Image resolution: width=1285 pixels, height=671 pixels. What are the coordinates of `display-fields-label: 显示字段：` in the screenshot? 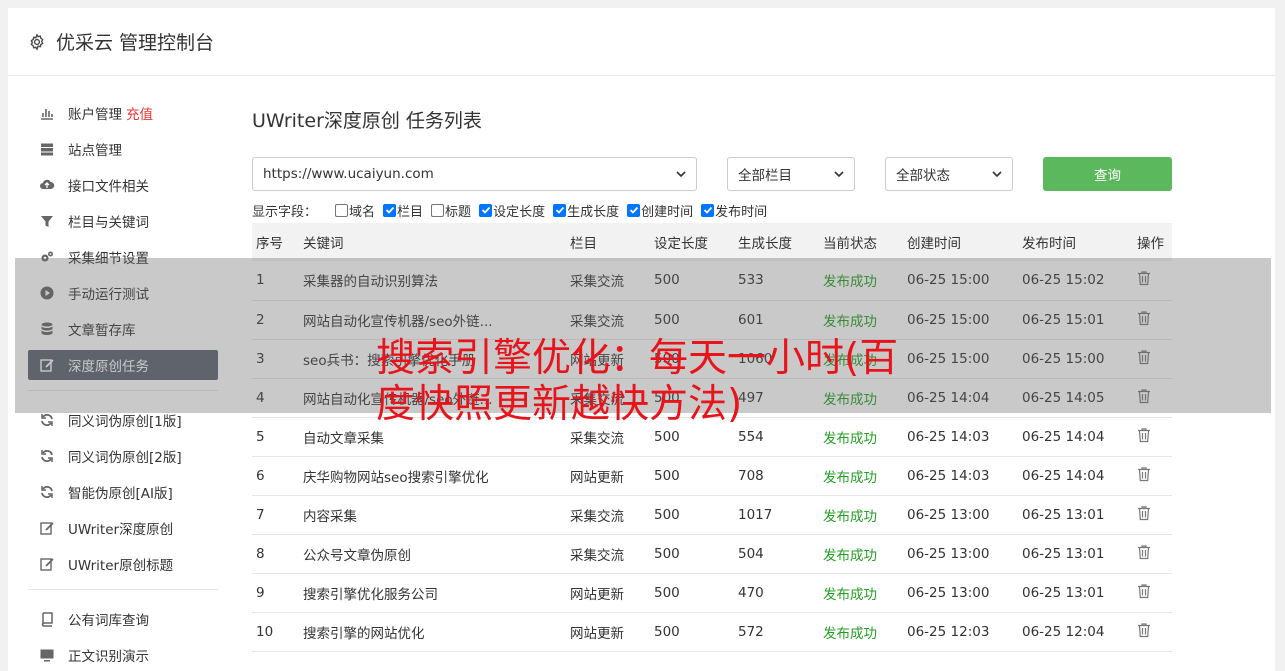 It's located at (285, 212).